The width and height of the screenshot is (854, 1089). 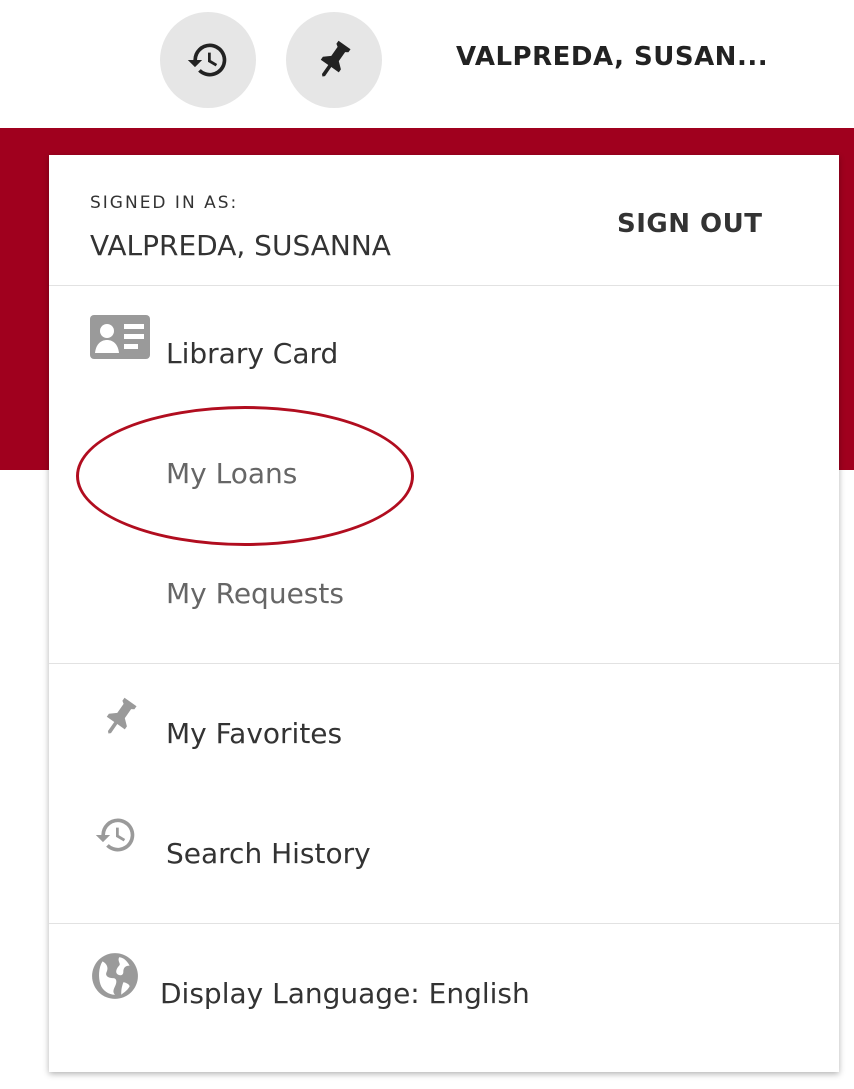 What do you see at coordinates (240, 245) in the screenshot?
I see `signed-in-user-name: VALPREDA, SUSANNA` at bounding box center [240, 245].